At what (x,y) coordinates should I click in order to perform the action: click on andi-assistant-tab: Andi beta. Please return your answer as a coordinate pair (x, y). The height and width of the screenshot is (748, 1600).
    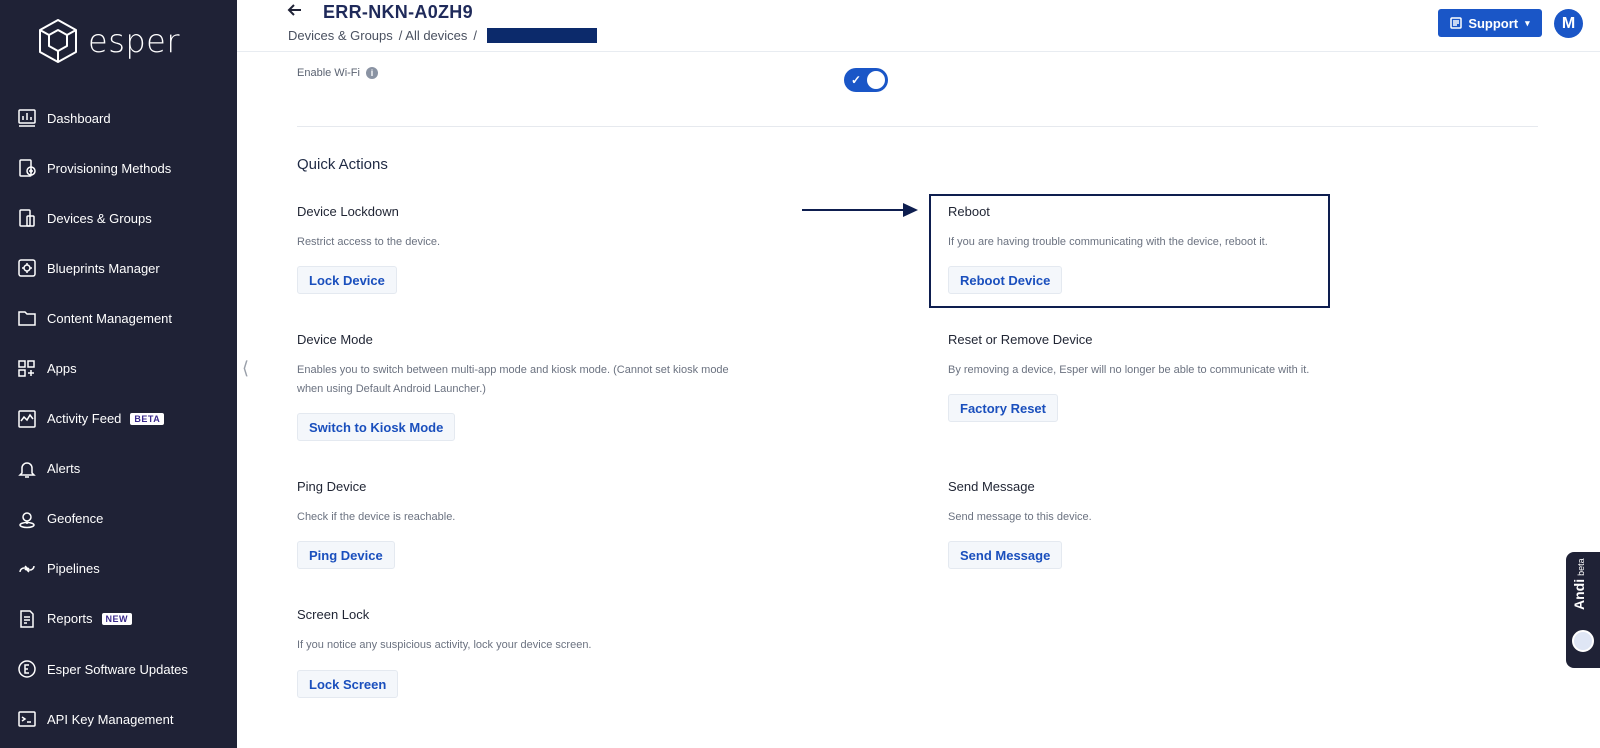
    Looking at the image, I should click on (1583, 610).